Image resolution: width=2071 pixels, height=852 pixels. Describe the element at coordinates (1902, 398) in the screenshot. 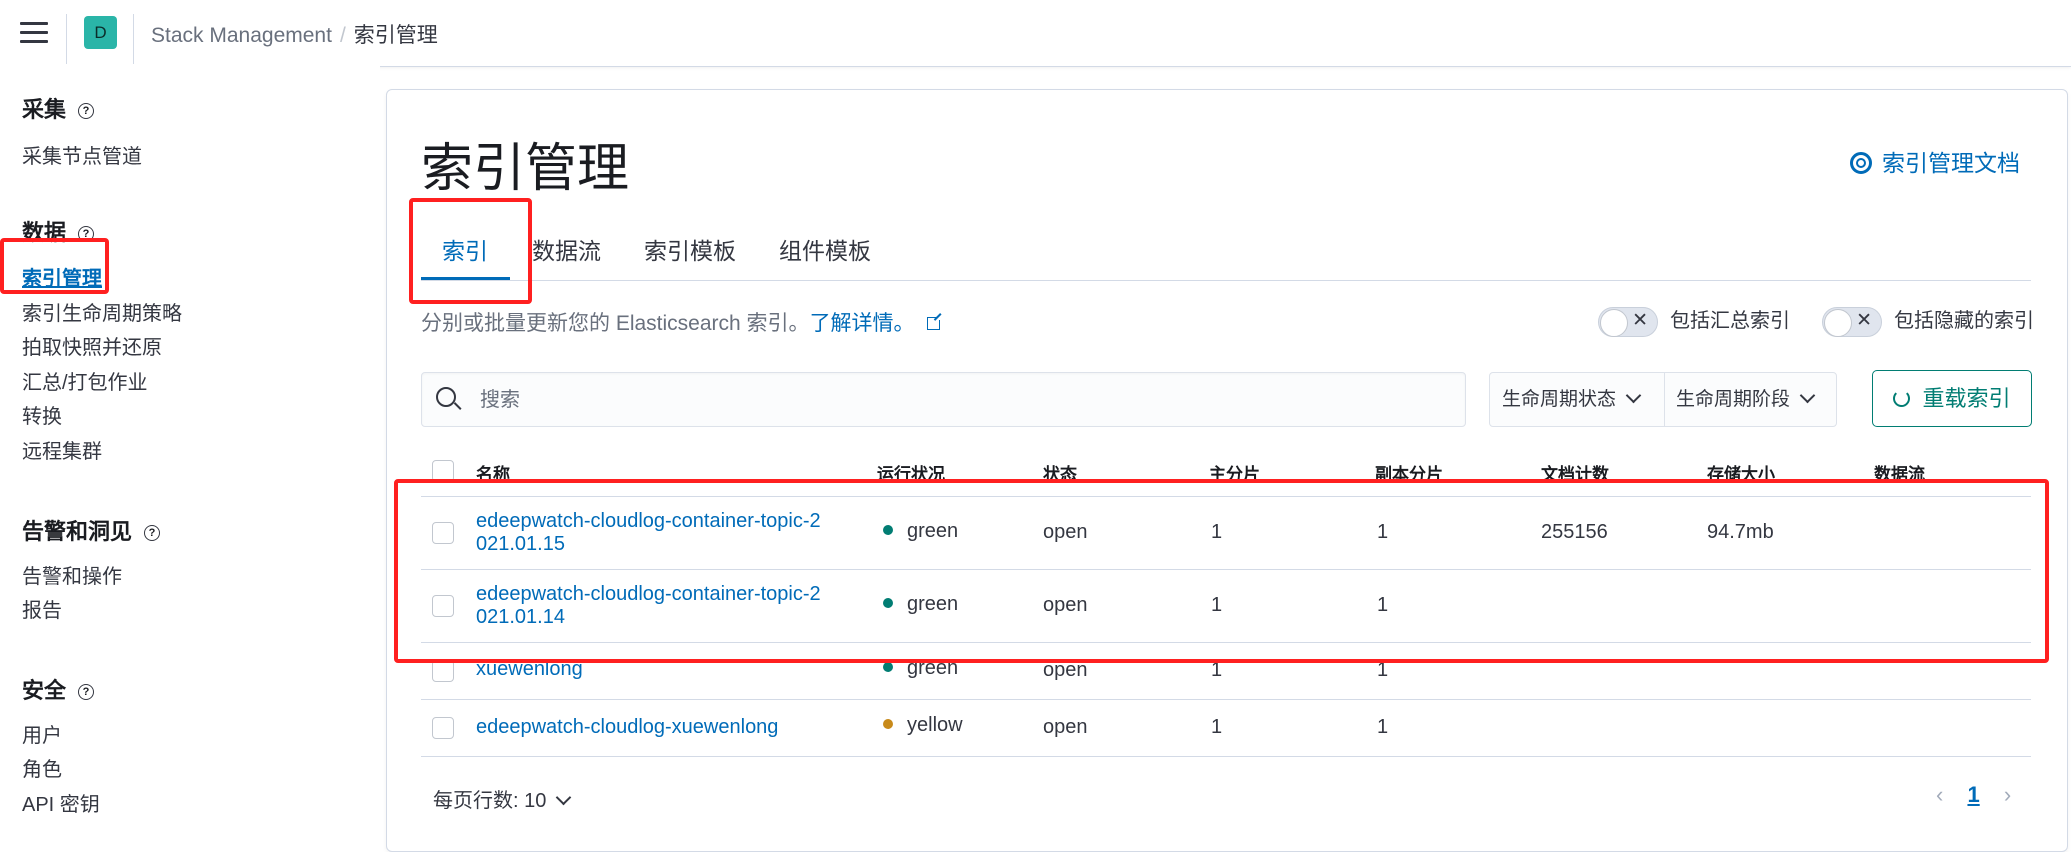

I see `refresh-icon` at that location.